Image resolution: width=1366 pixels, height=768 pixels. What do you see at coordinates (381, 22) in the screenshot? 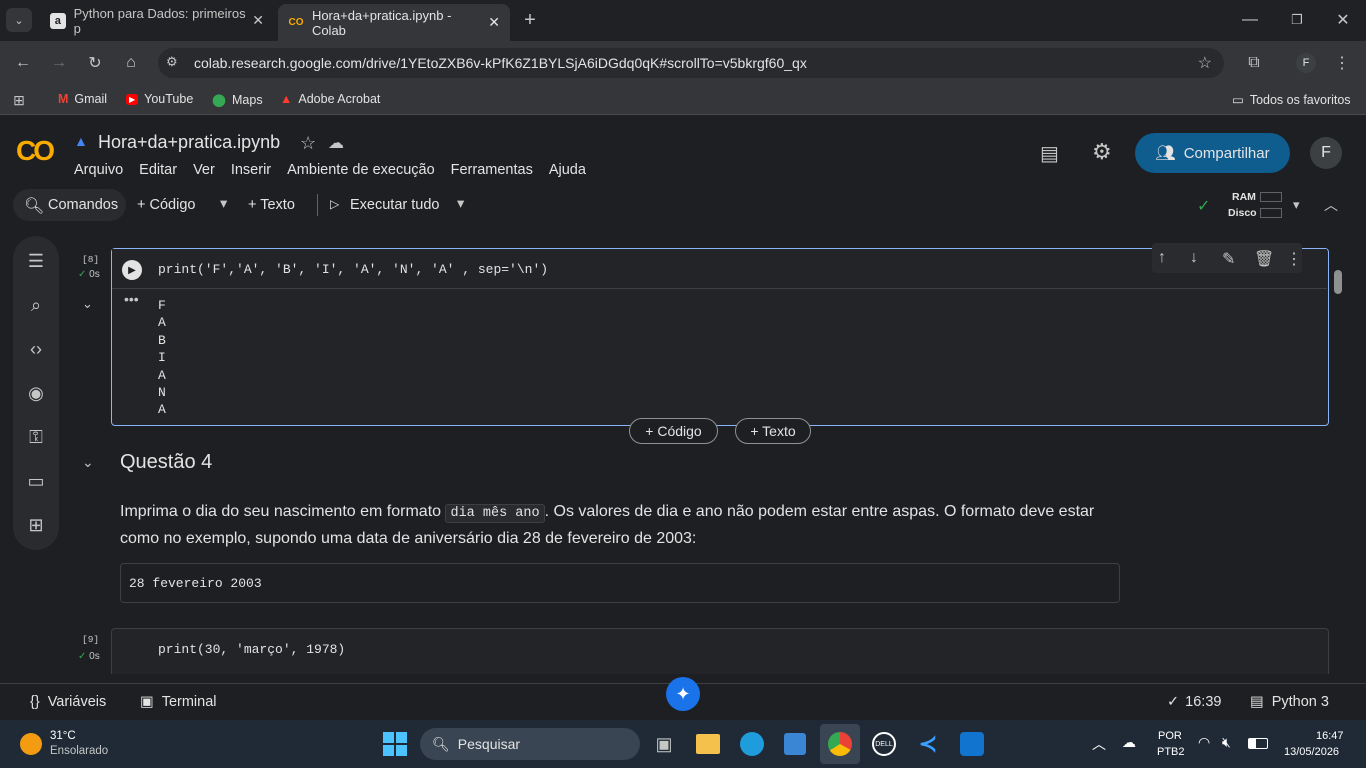
I see `tab-title: Hora+da+pratica.ipynb - Colab` at bounding box center [381, 22].